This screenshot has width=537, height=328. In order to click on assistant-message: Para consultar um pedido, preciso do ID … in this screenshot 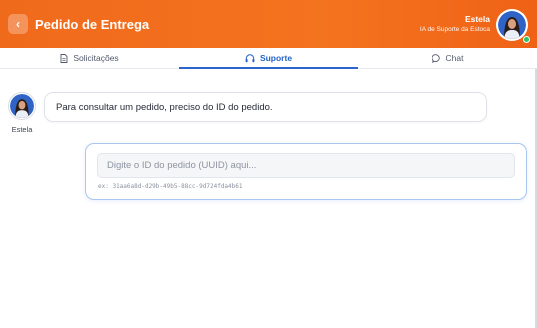, I will do `click(265, 107)`.